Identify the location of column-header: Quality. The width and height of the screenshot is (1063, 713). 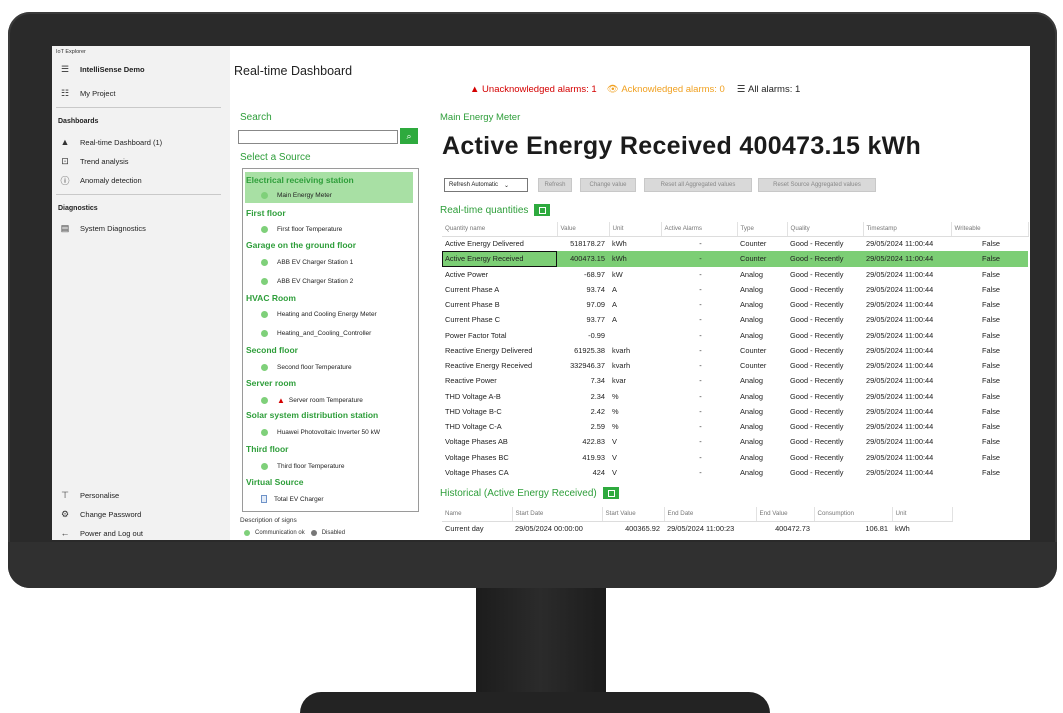
(825, 229).